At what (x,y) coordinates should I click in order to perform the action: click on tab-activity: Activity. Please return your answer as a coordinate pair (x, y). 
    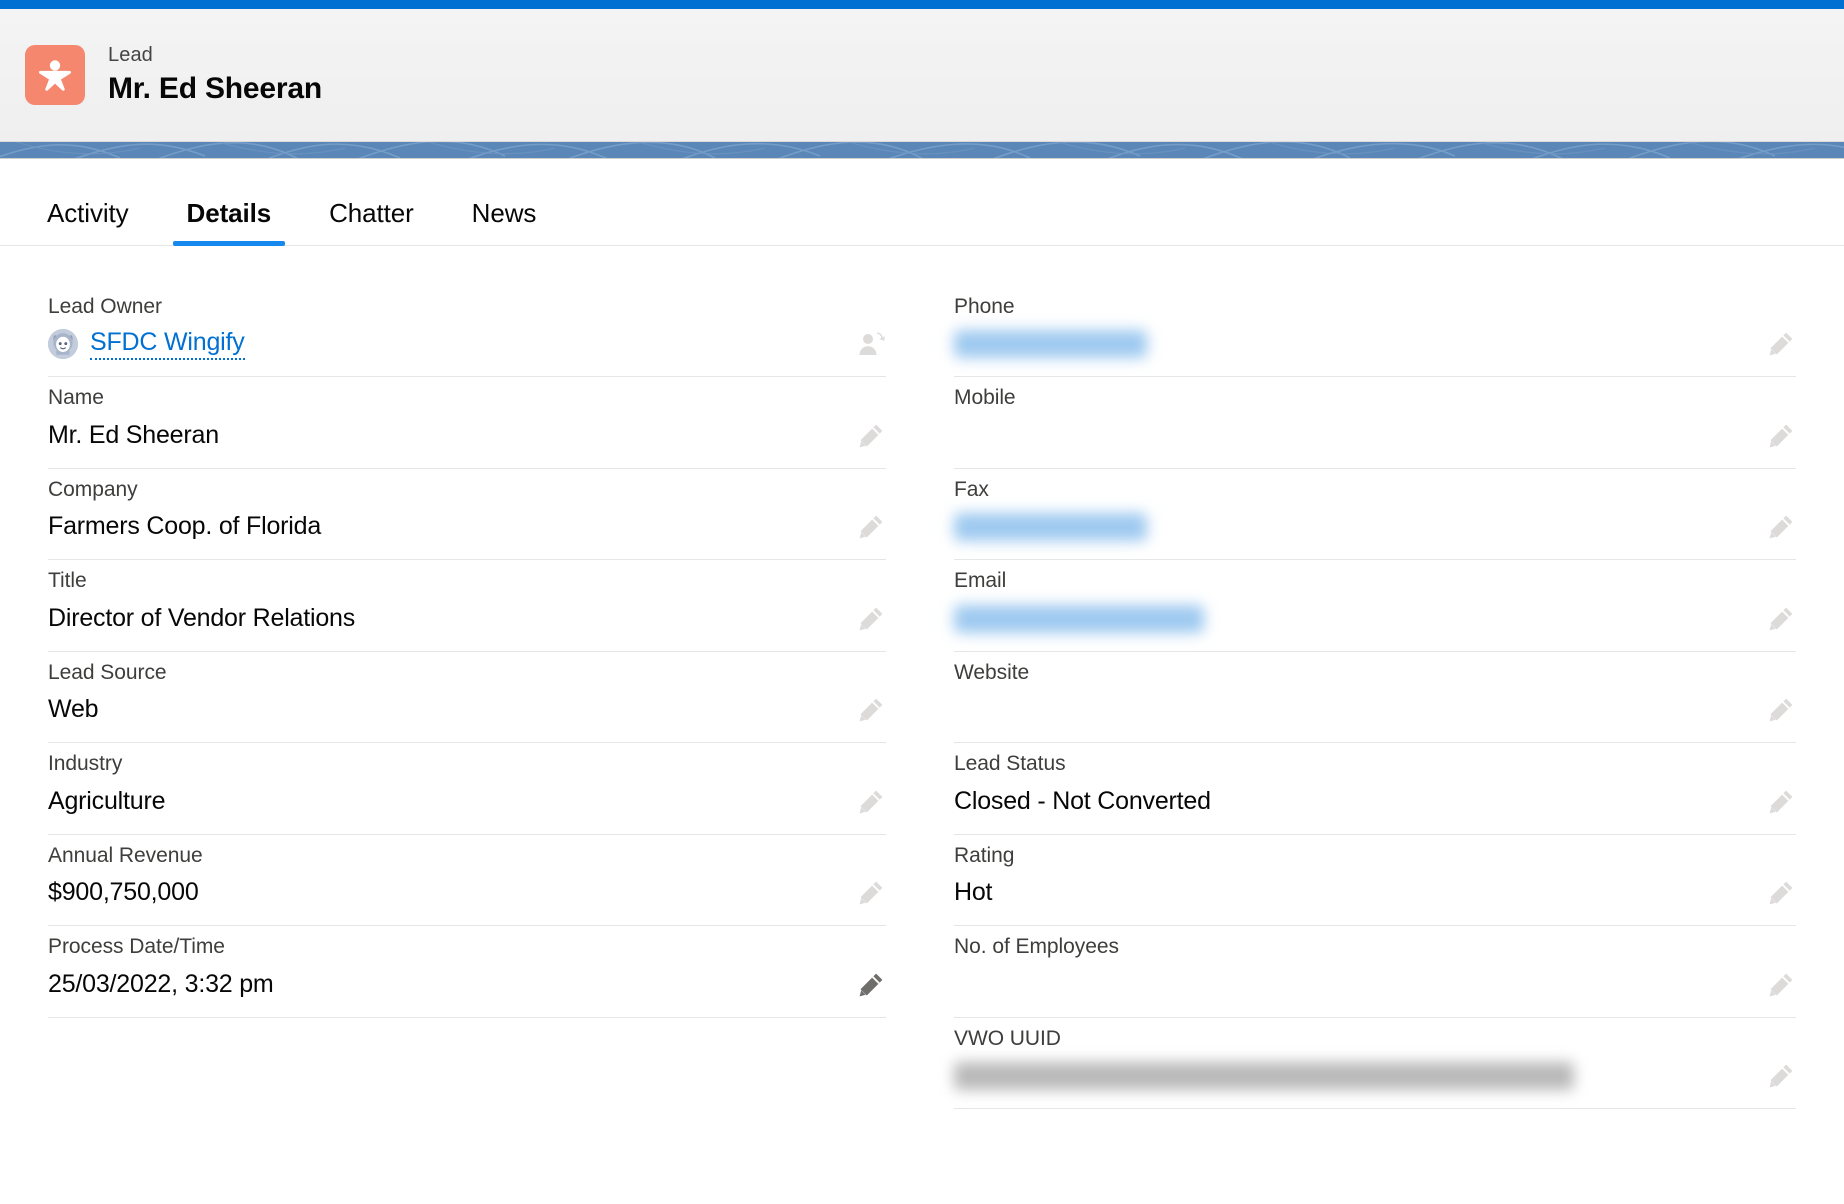
    Looking at the image, I should click on (88, 221).